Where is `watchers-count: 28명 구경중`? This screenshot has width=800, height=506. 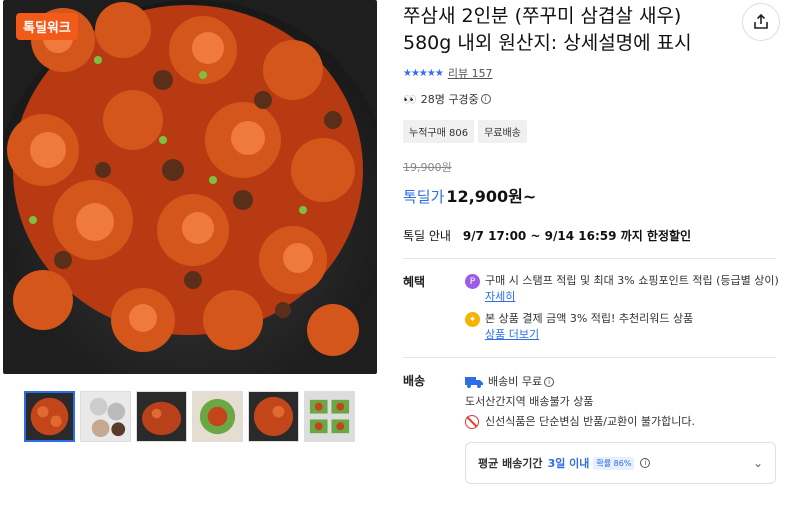
watchers-count: 28명 구경중 is located at coordinates (449, 99).